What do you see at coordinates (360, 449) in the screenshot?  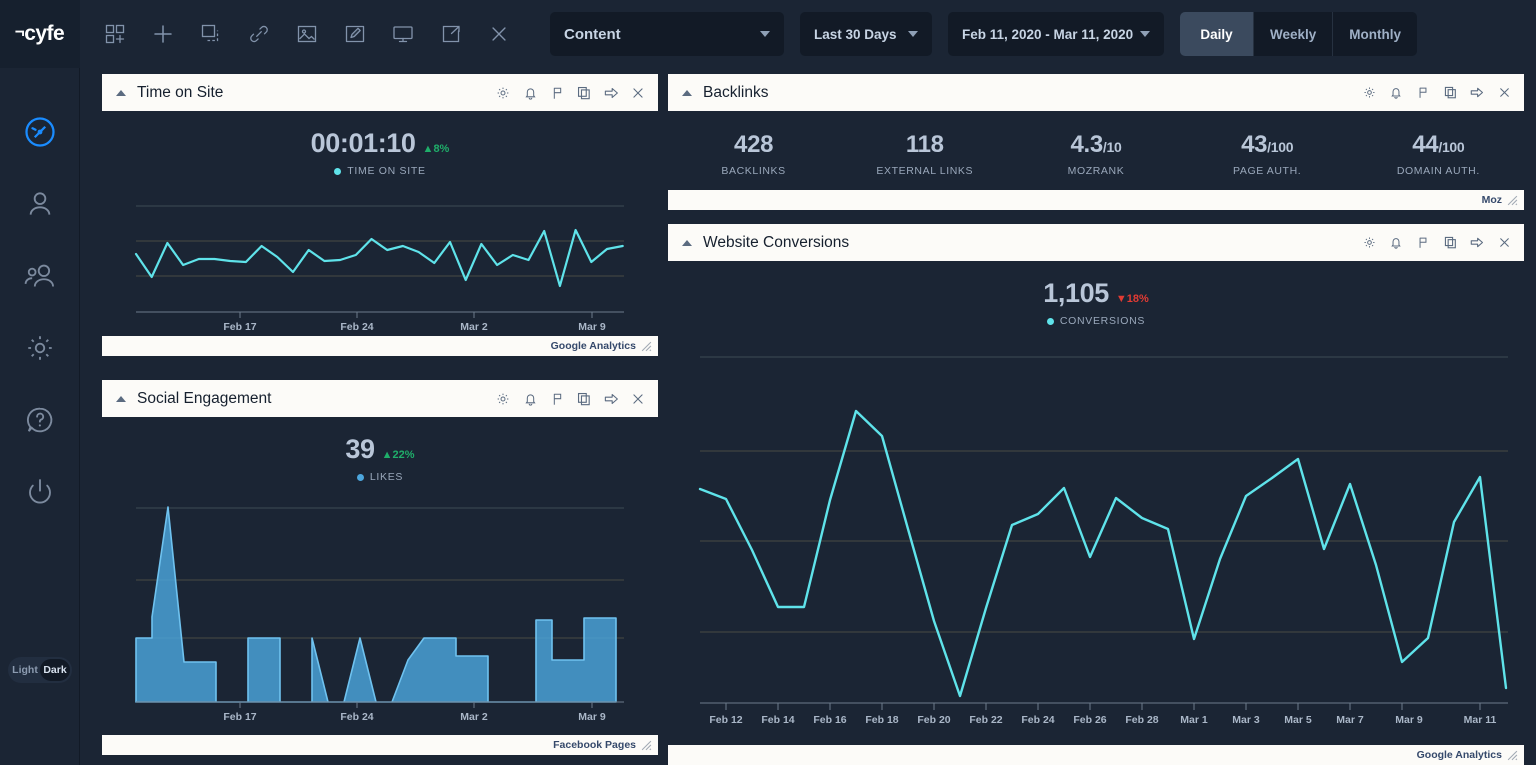 I see `metric-value: 39` at bounding box center [360, 449].